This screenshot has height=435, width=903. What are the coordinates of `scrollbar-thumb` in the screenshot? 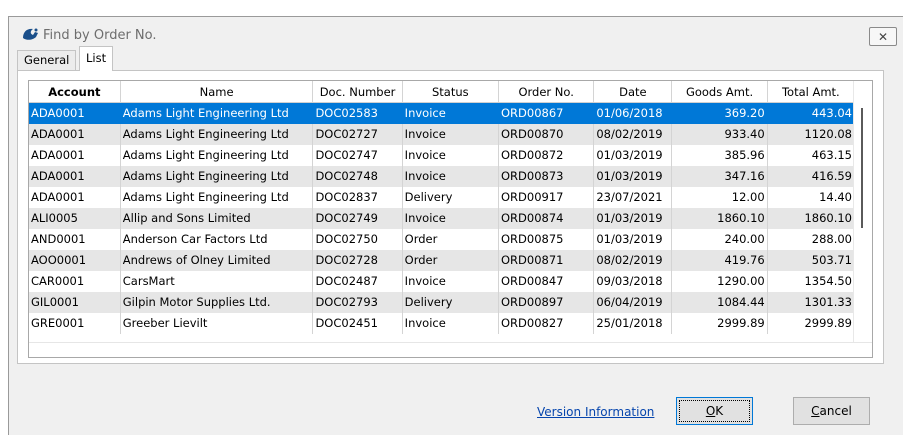 It's located at (862, 168).